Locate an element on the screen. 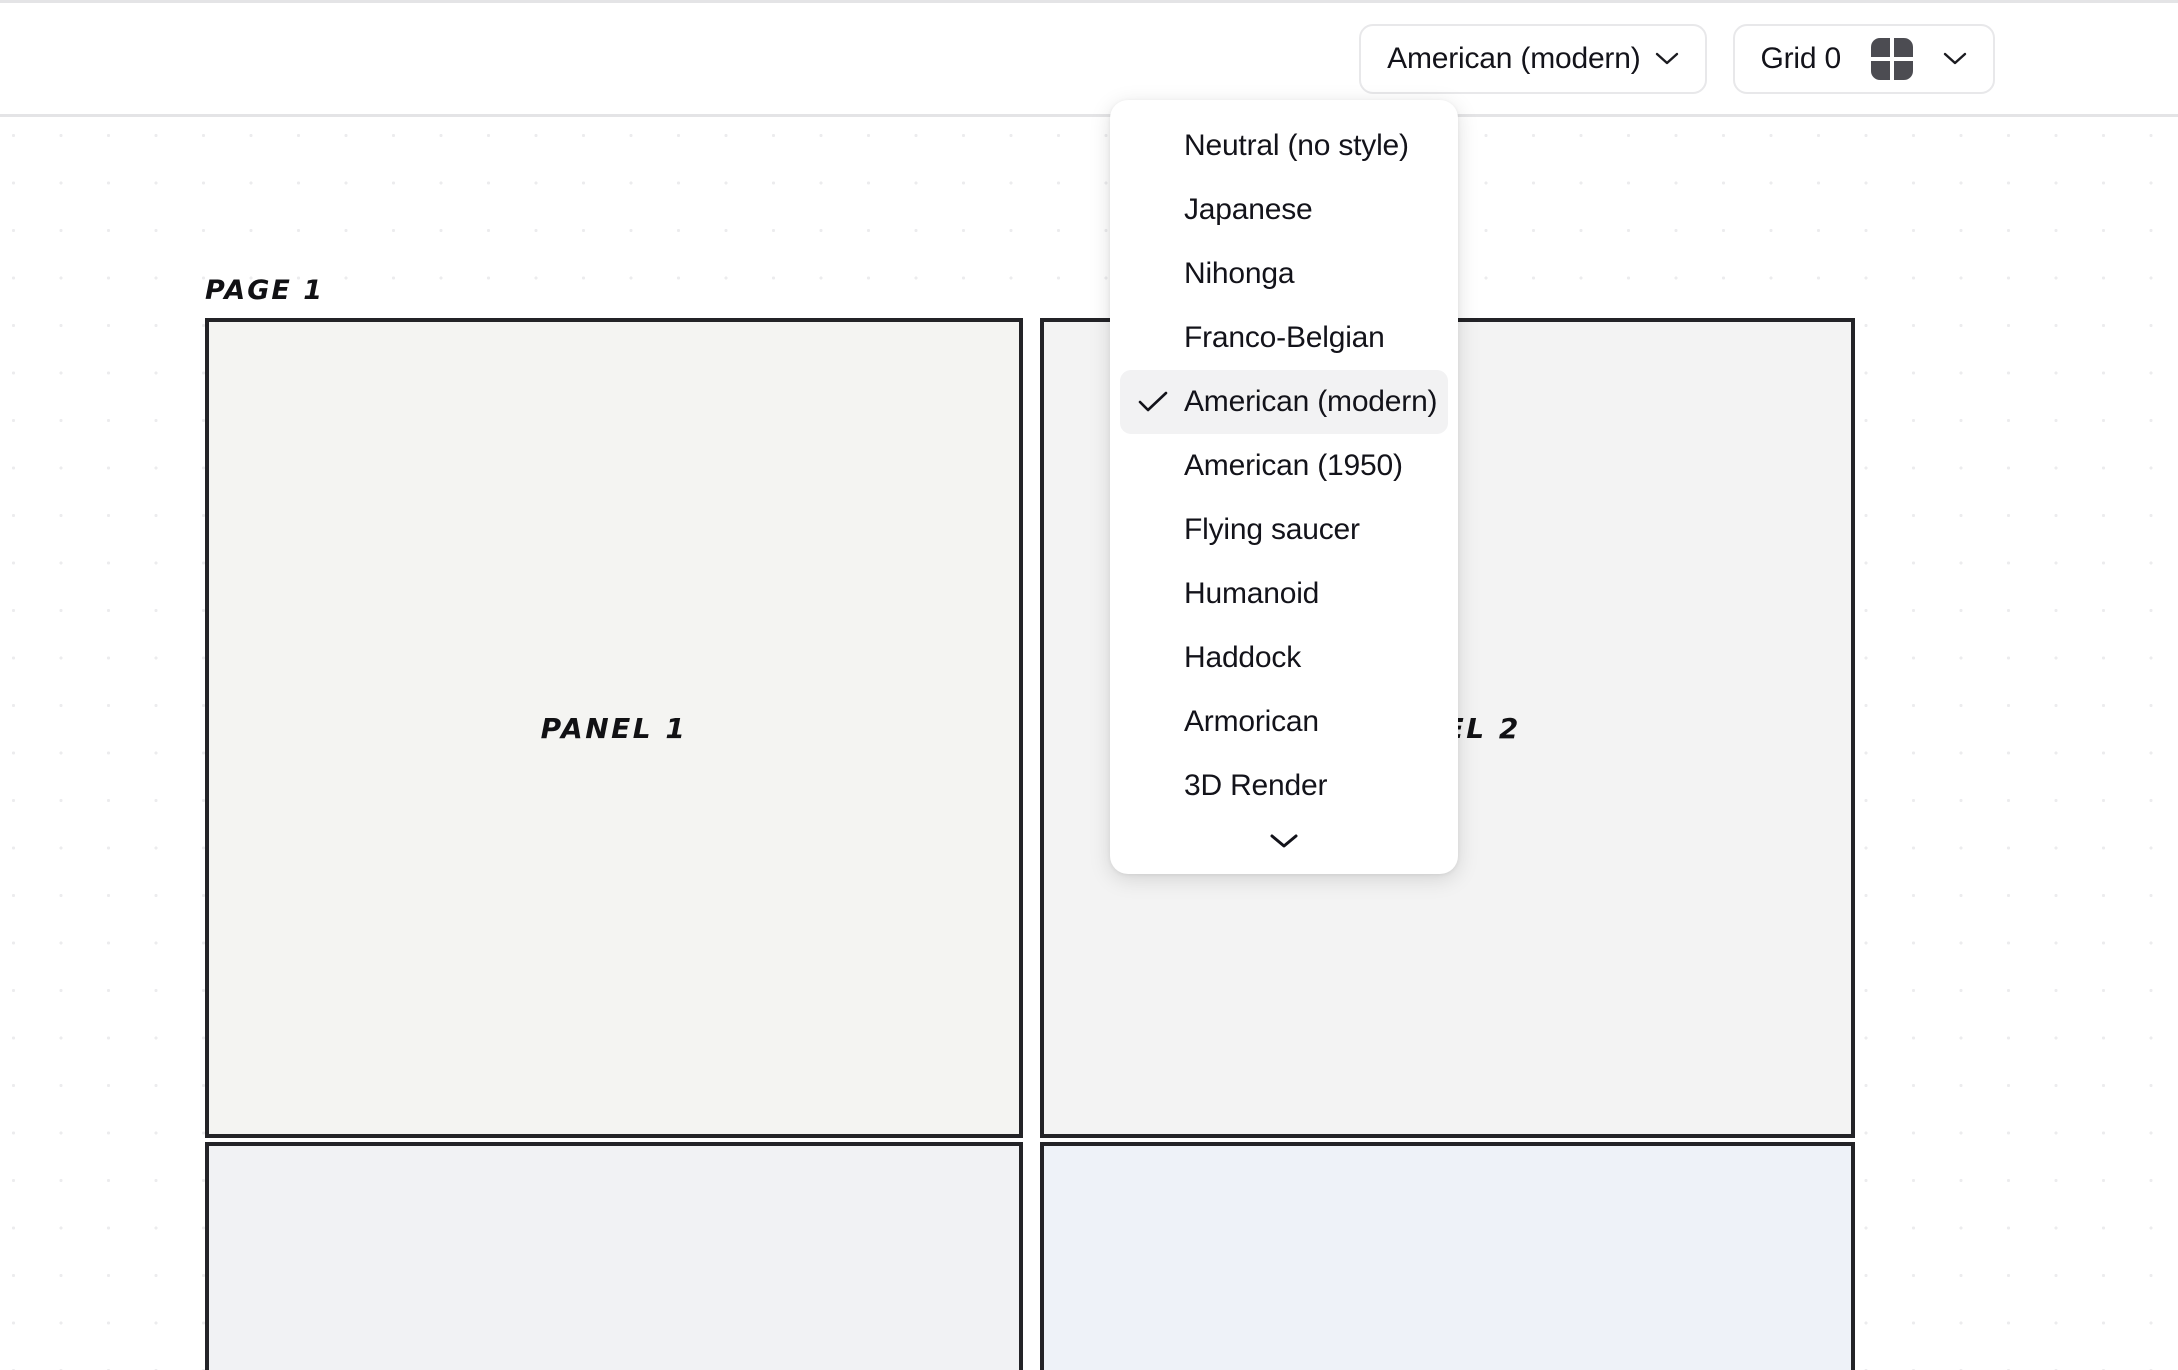 The image size is (2178, 1370). menu-item-label: Armorican is located at coordinates (1251, 721).